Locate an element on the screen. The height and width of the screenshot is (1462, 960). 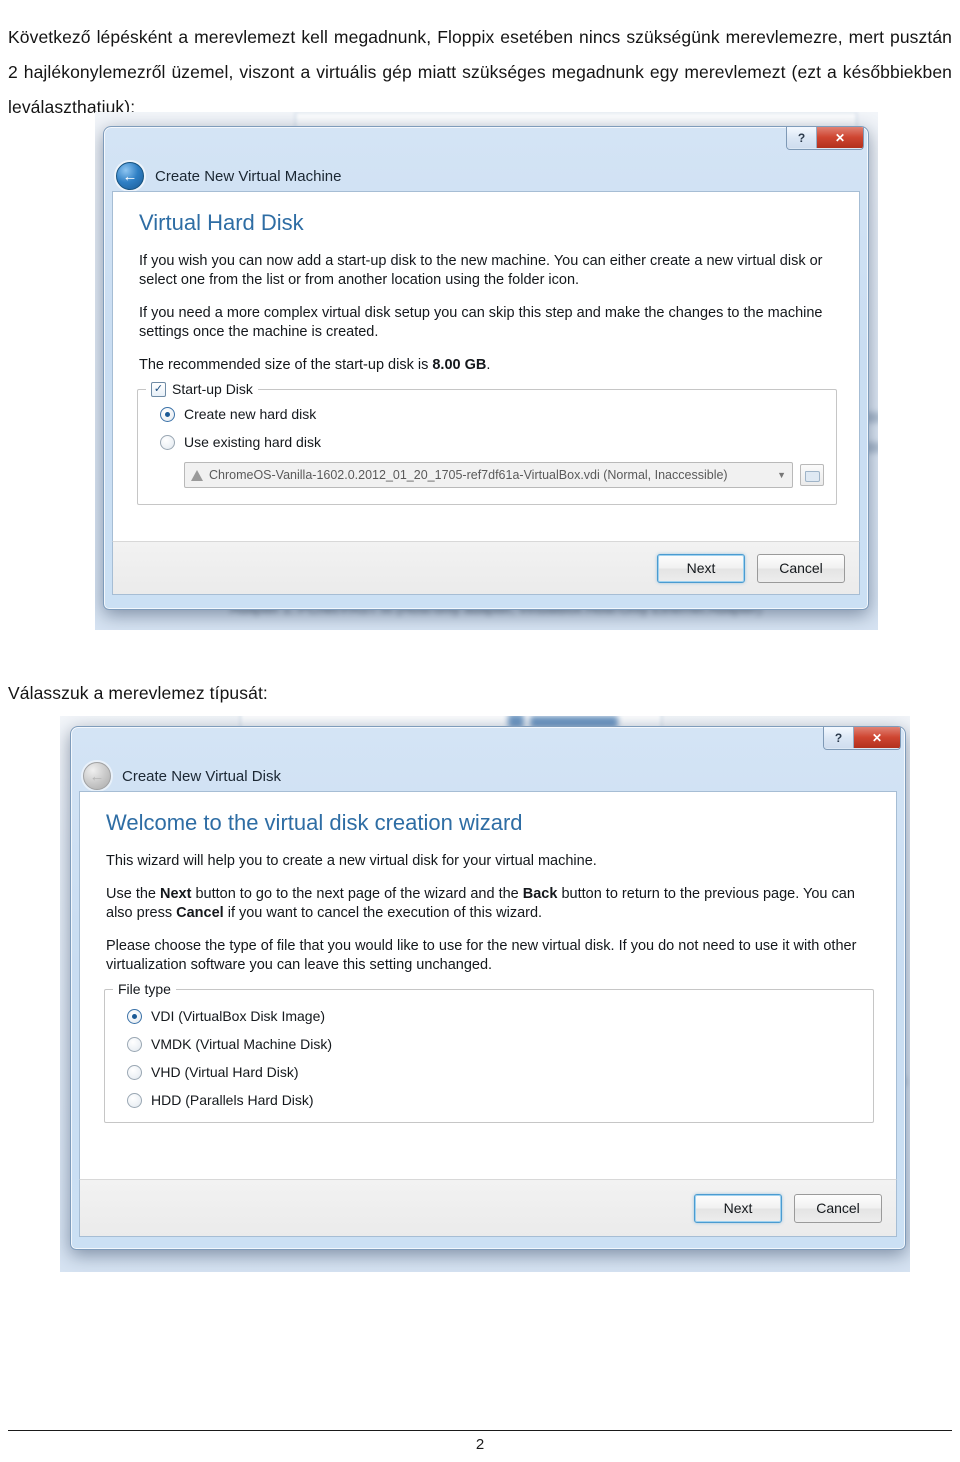
radio-label: VHD (Virtual Hard Disk) is located at coordinates (225, 1072).